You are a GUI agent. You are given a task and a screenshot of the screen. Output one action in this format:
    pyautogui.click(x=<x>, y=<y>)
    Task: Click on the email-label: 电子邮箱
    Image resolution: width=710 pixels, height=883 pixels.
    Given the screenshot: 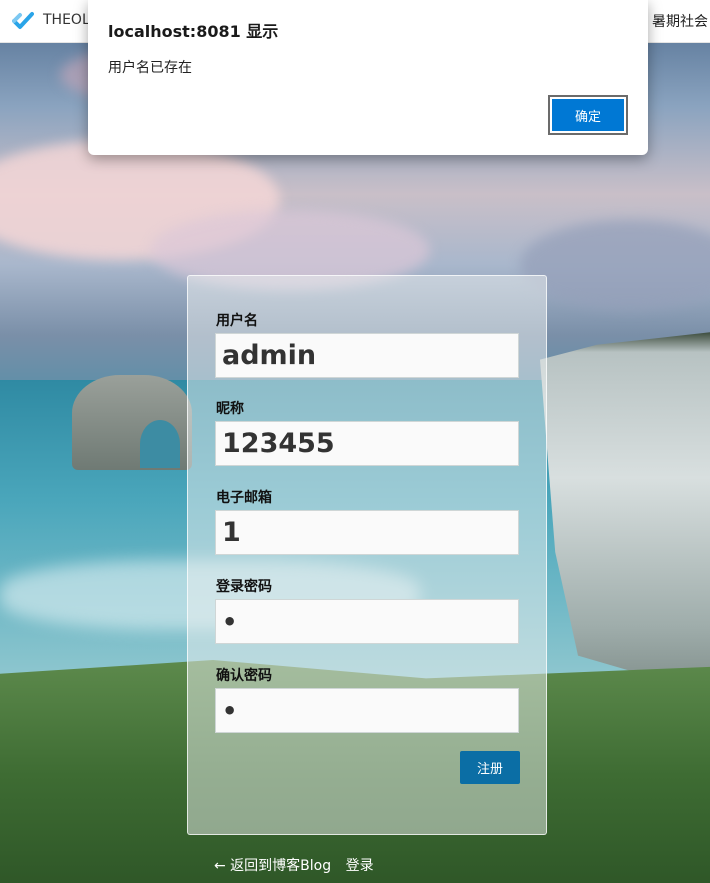 What is the action you would take?
    pyautogui.click(x=244, y=498)
    